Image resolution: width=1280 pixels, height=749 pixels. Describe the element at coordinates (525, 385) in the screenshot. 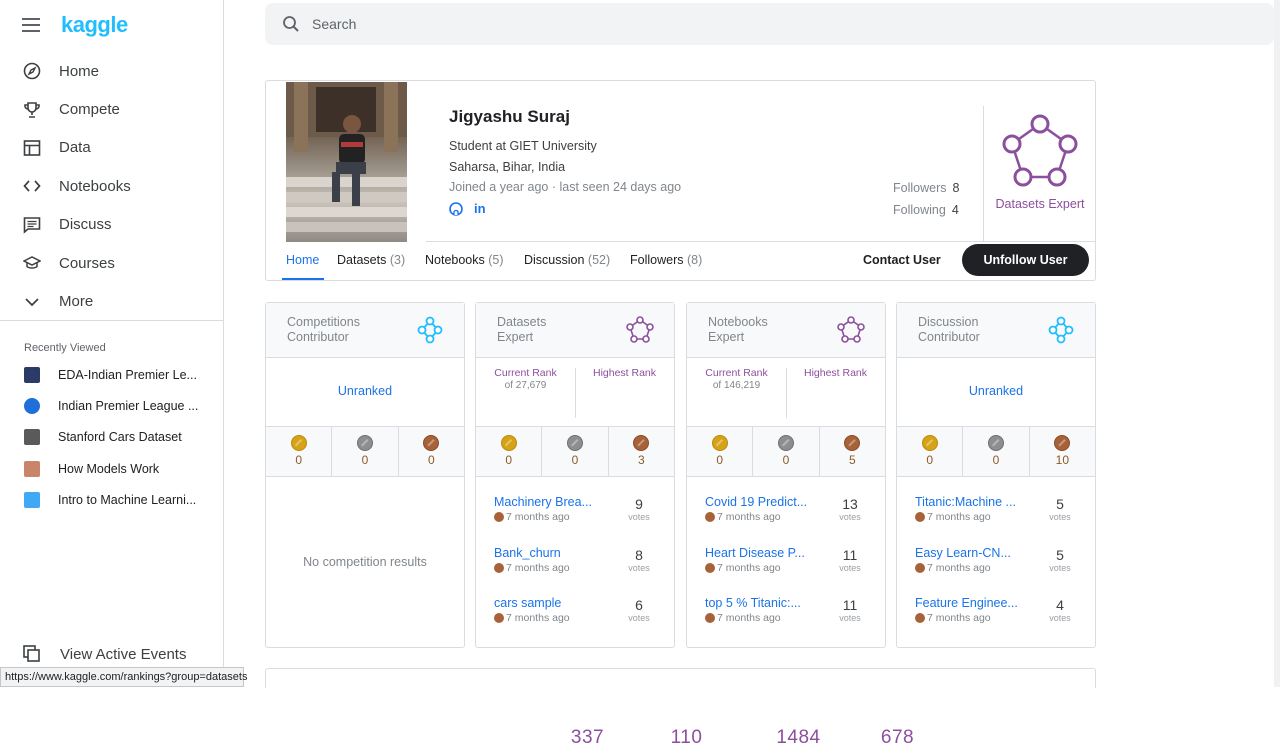

I see `rank-total: of 27,679` at that location.